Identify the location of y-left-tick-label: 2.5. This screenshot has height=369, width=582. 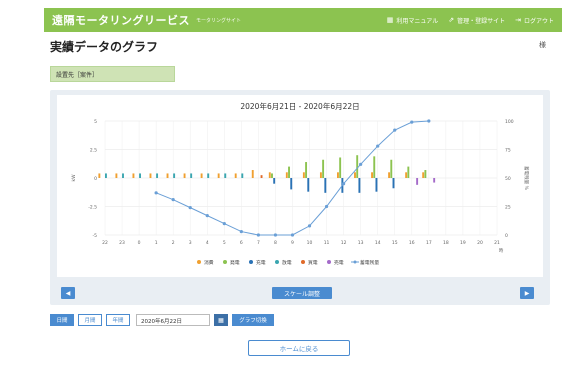
(93, 151).